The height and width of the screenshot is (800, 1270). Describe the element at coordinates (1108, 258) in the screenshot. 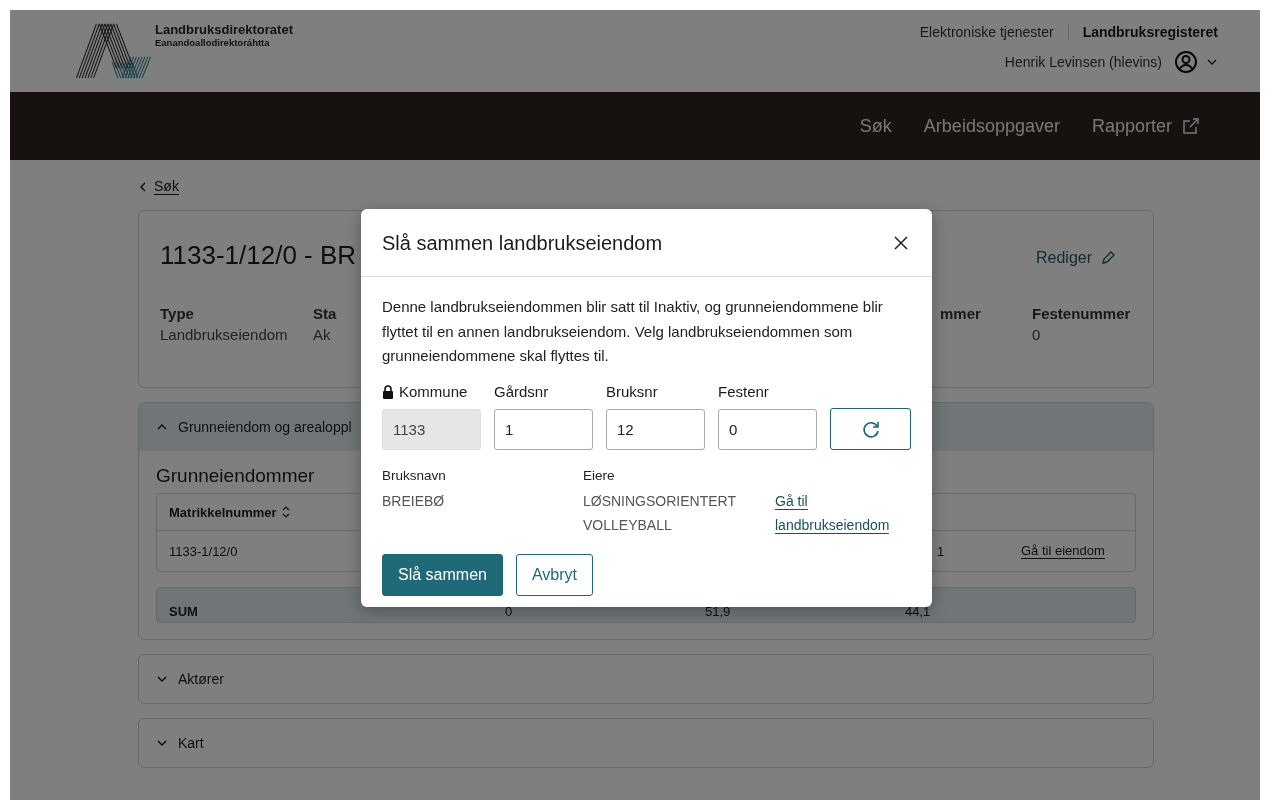

I see `pencil-icon` at that location.